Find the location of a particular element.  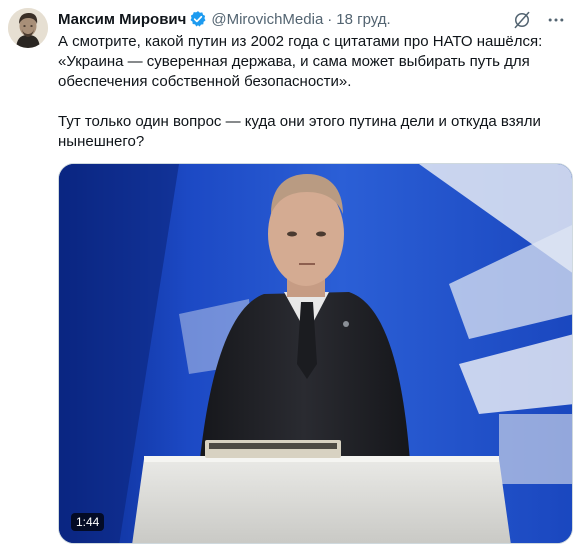

video-duration: 1:44 is located at coordinates (88, 522).